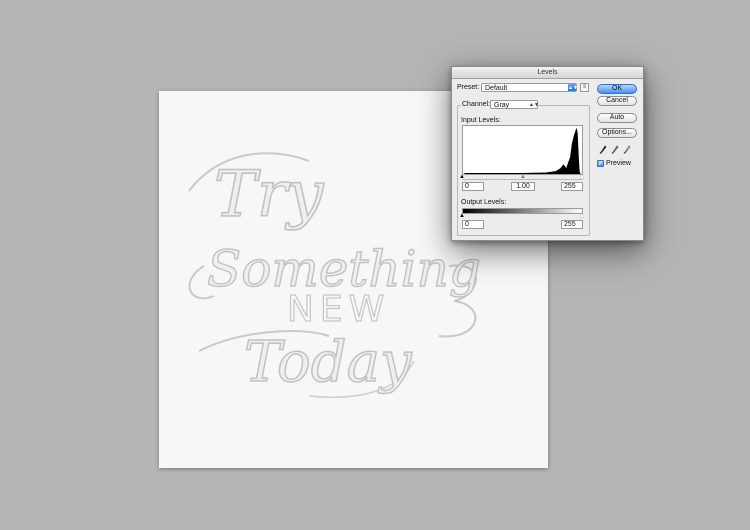 Image resolution: width=750 pixels, height=530 pixels. I want to click on black-point-handle: ▲, so click(462, 177).